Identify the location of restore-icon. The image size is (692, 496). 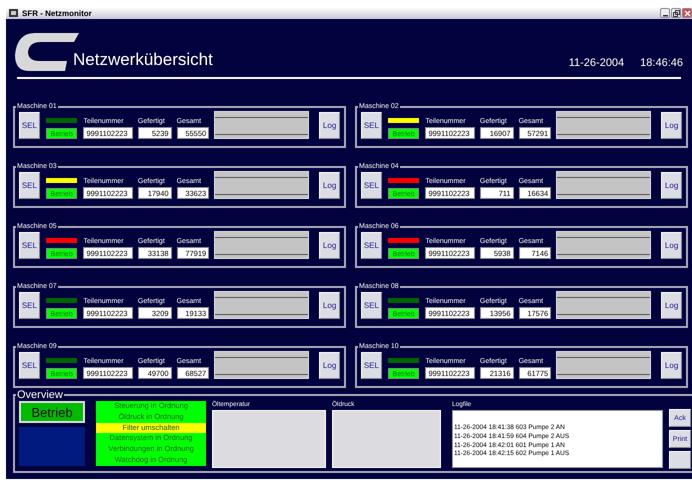
(676, 13).